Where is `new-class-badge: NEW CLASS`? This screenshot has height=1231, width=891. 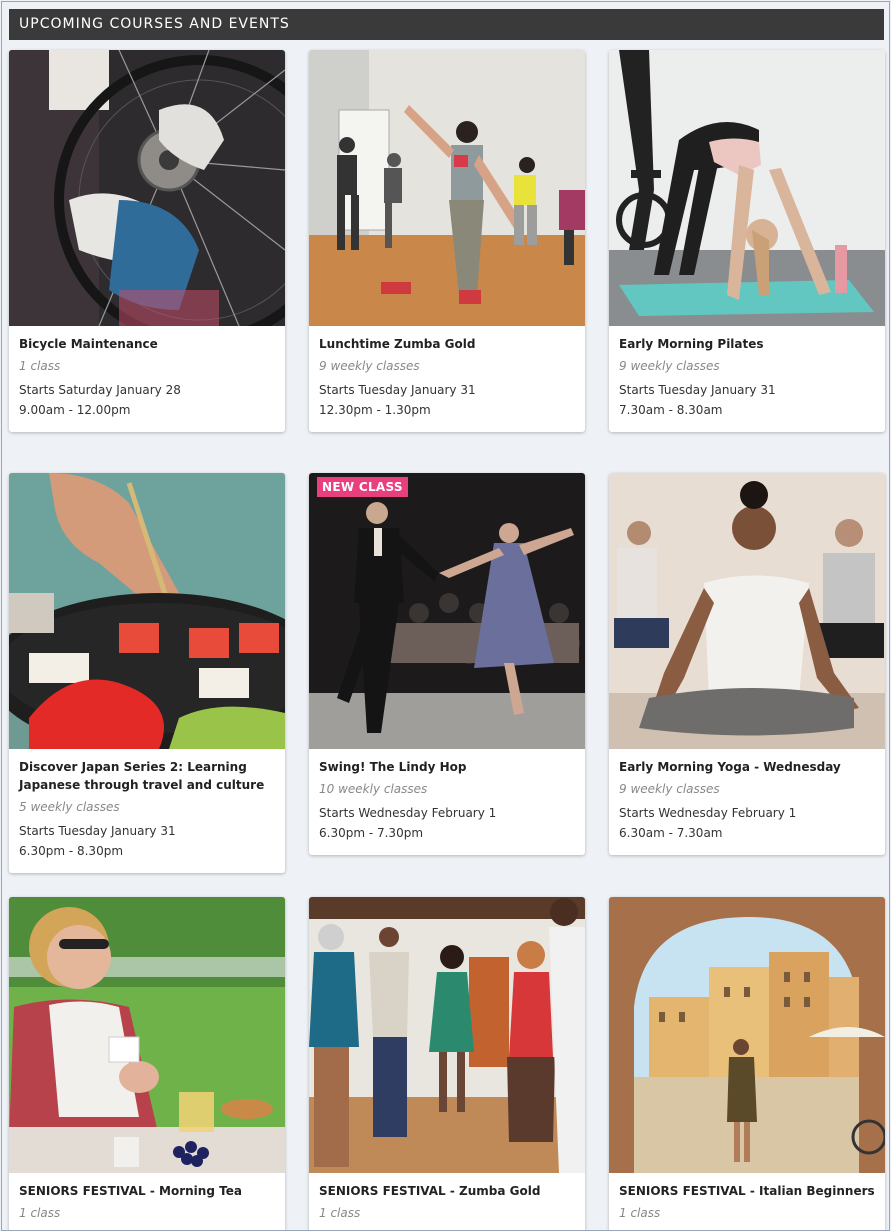
new-class-badge: NEW CLASS is located at coordinates (362, 487).